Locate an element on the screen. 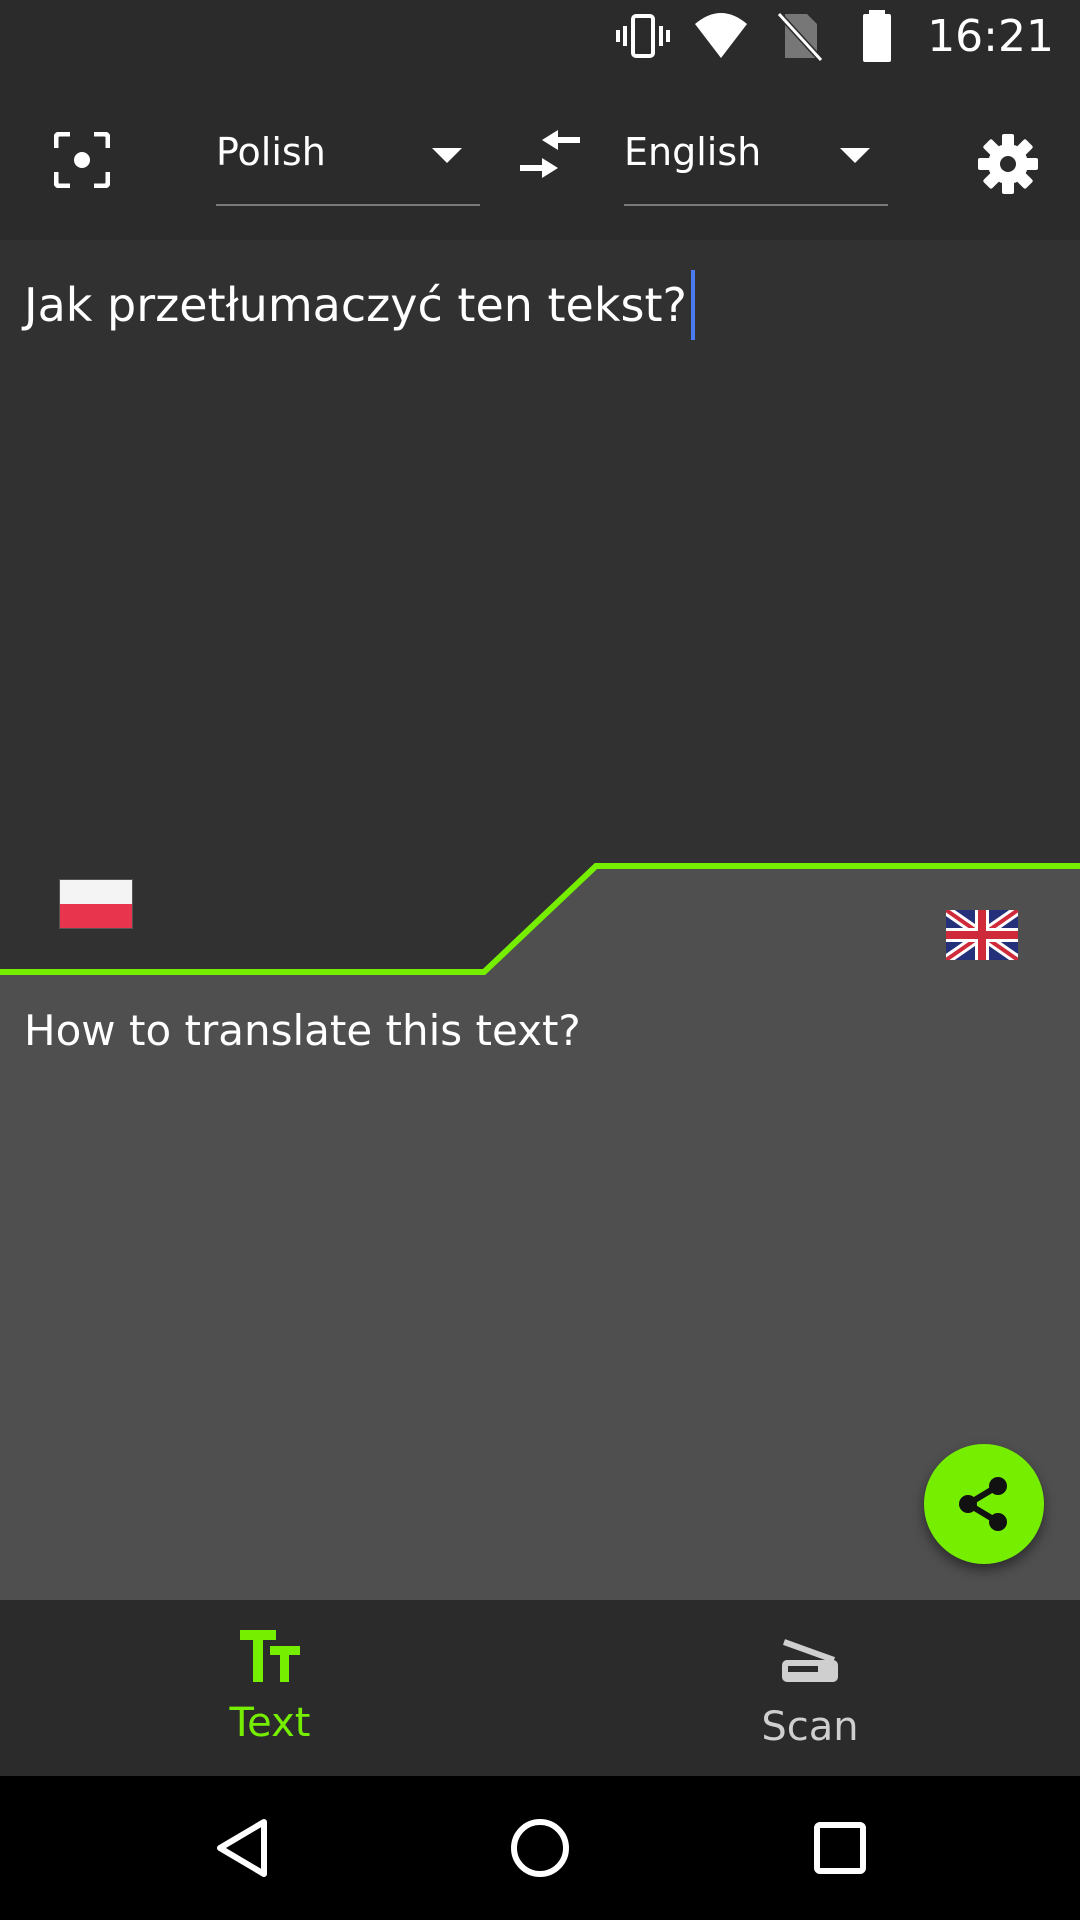 This screenshot has width=1080, height=1920. scan-focus-button is located at coordinates (82, 160).